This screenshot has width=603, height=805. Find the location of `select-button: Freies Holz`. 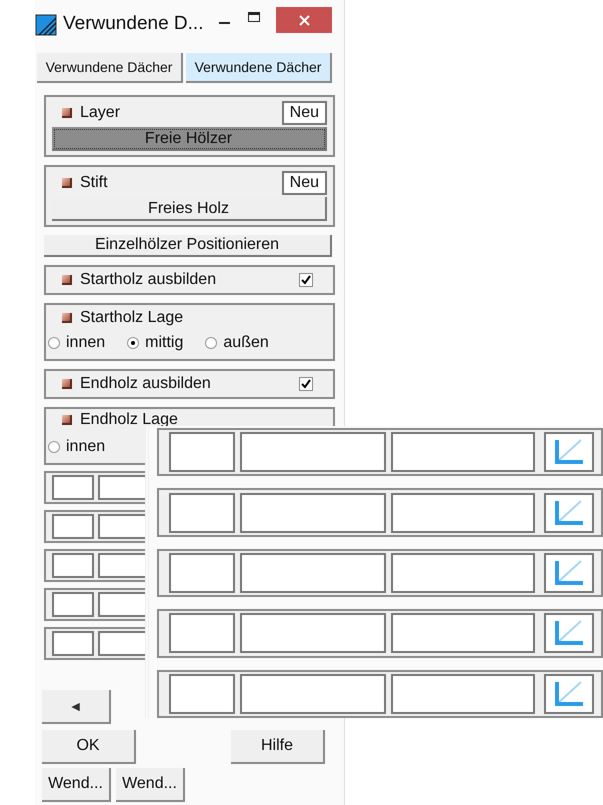

select-button: Freies Holz is located at coordinates (189, 209).